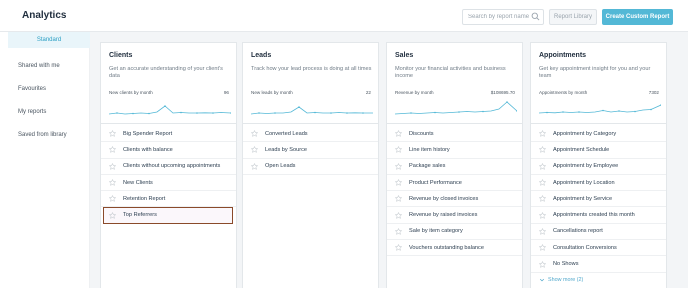 This screenshot has width=688, height=288. I want to click on report-item-label: Vouchers outstanding balance, so click(446, 247).